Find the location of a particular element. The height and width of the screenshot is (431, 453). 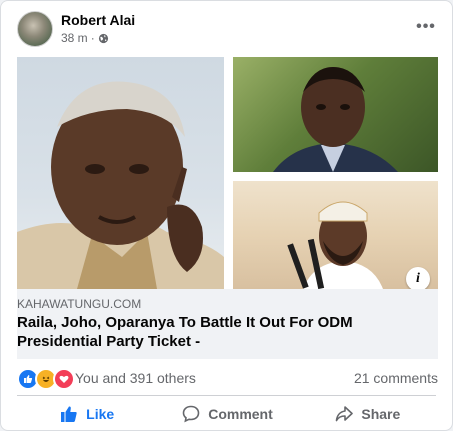

like-button: Like is located at coordinates (87, 414).